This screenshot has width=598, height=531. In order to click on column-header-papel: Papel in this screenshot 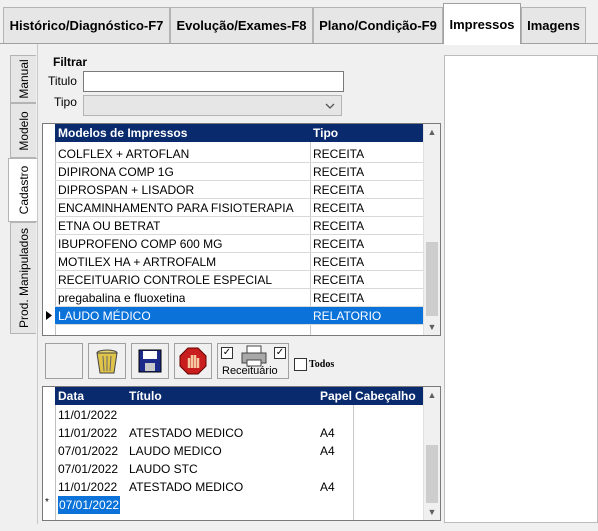, I will do `click(336, 396)`.